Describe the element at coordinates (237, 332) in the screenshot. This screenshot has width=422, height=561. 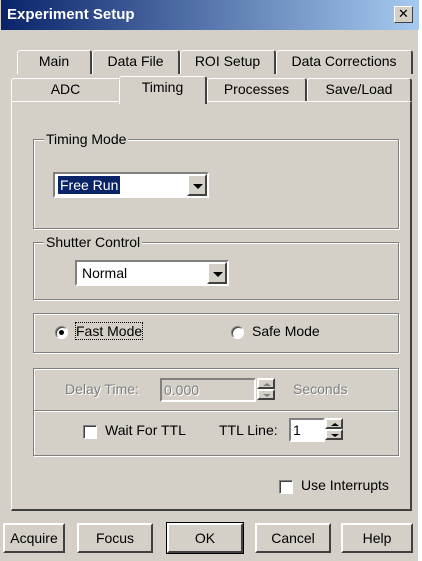
I see `safe-mode-radio` at that location.